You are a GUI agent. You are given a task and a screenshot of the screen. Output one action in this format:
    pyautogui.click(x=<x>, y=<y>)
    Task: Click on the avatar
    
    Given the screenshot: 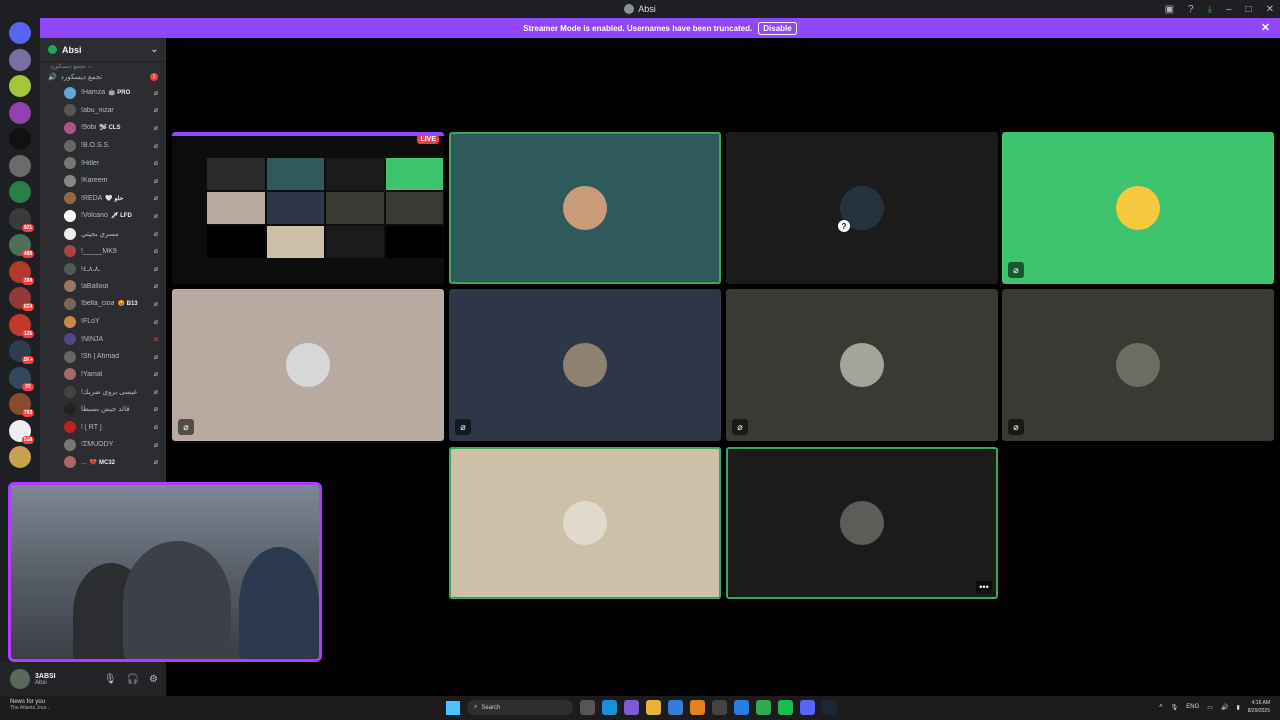 What is the action you would take?
    pyautogui.click(x=20, y=679)
    